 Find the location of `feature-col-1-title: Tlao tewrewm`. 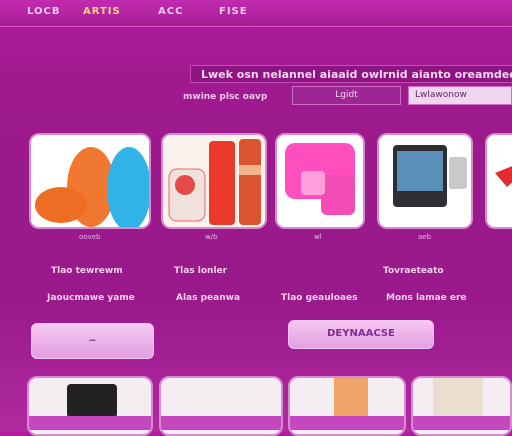

feature-col-1-title: Tlao tewrewm is located at coordinates (87, 271).